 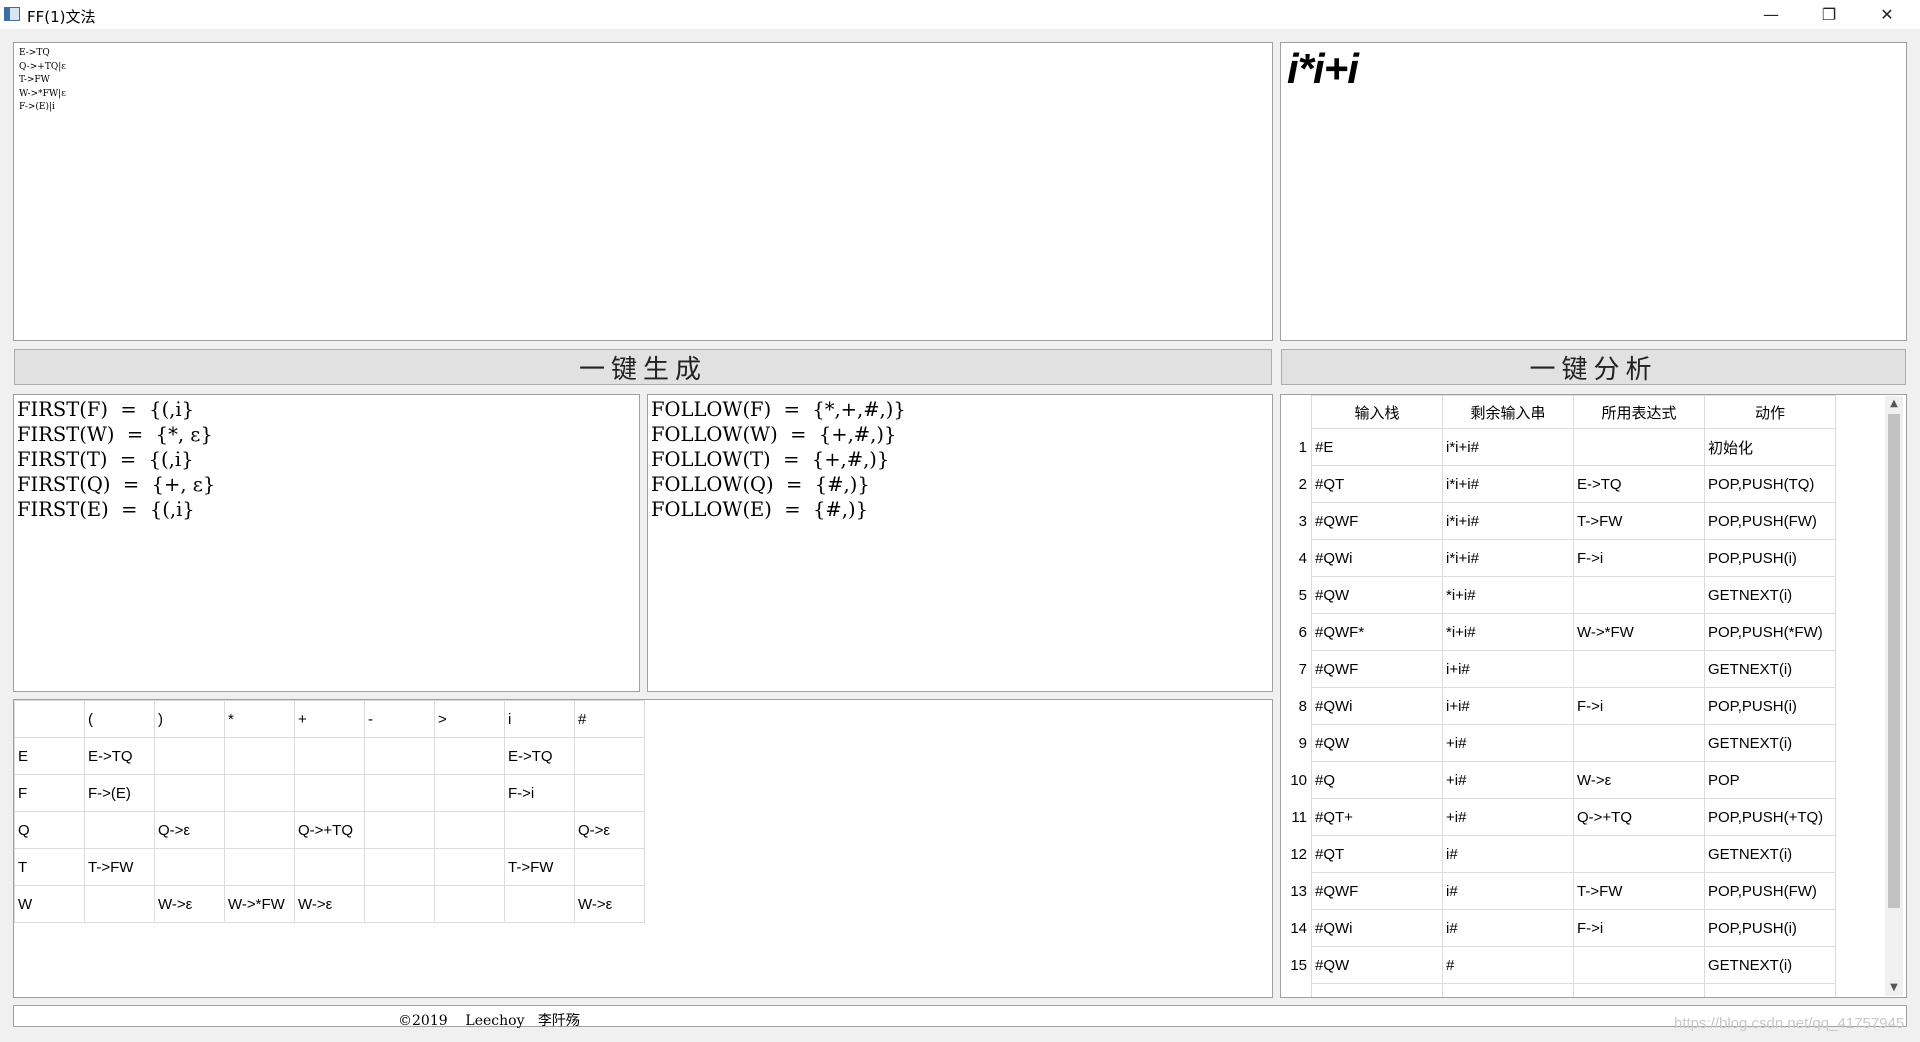 I want to click on parse-table-cell: E, so click(x=49, y=756).